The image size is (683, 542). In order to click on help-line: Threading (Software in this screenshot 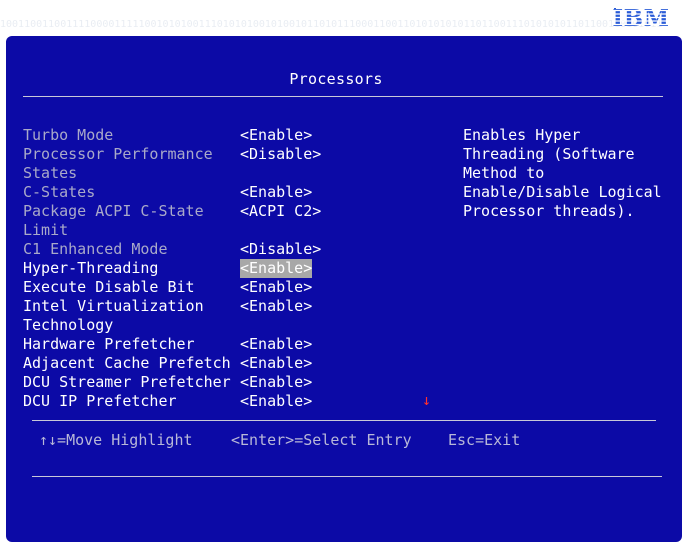, I will do `click(549, 154)`.